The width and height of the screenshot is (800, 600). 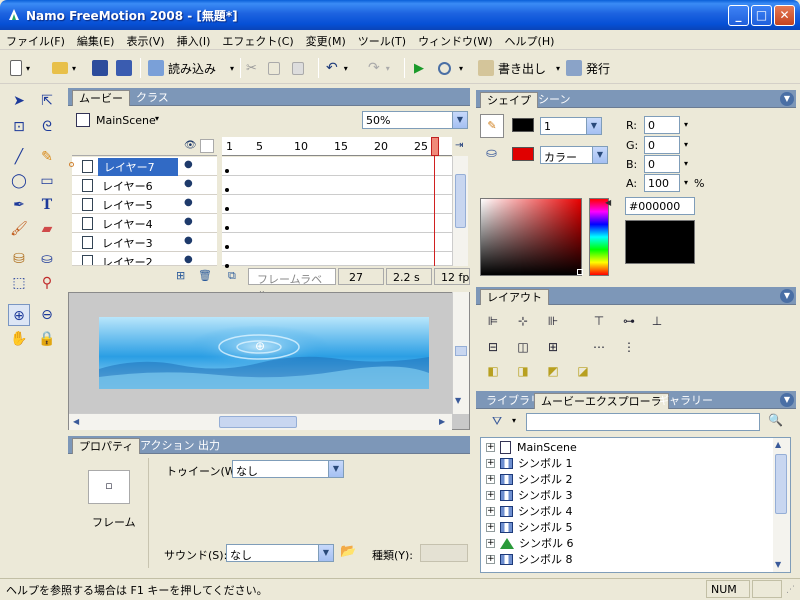 I want to click on save-button, so click(x=100, y=68).